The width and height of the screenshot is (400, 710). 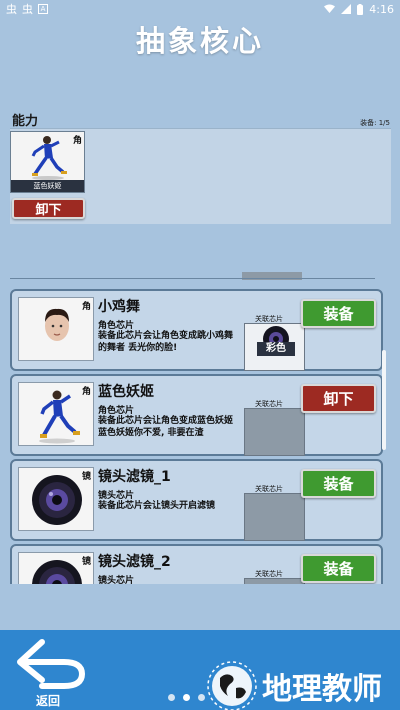 I want to click on chip-name: 小鸡舞, so click(x=119, y=307).